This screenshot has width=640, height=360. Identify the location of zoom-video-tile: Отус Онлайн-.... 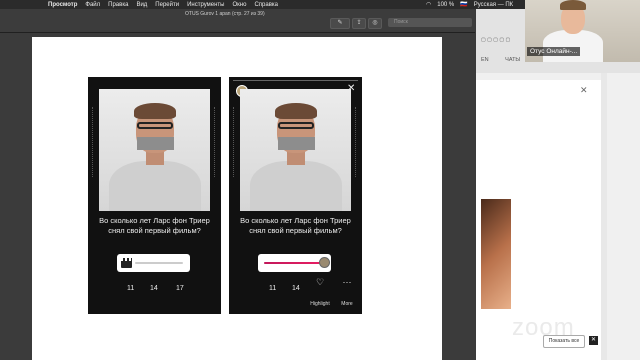
(582, 31).